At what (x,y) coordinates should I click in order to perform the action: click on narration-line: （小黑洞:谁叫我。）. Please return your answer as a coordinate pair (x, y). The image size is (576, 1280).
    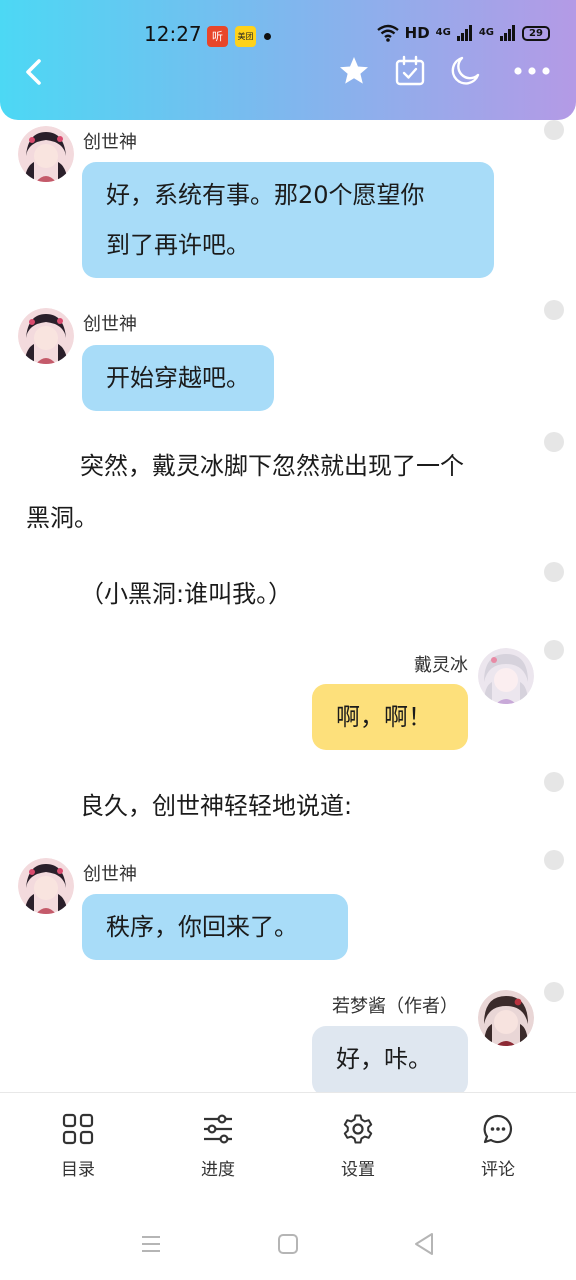
    Looking at the image, I should click on (186, 594).